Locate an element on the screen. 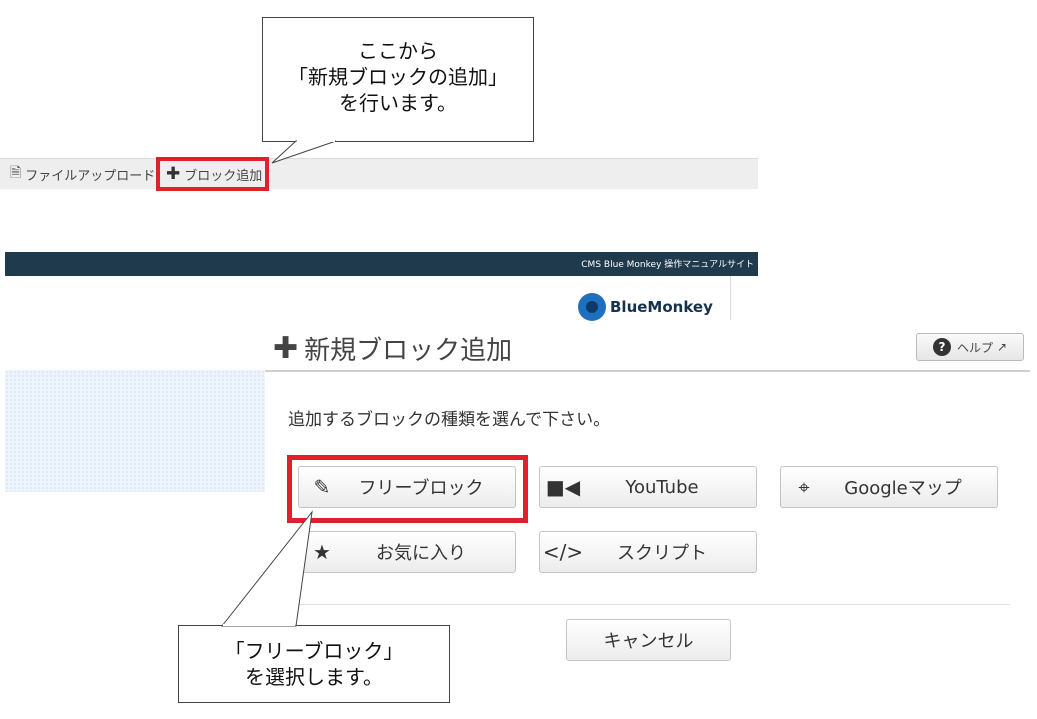 The width and height of the screenshot is (1037, 719). cancel-label: キャンセル is located at coordinates (648, 641).